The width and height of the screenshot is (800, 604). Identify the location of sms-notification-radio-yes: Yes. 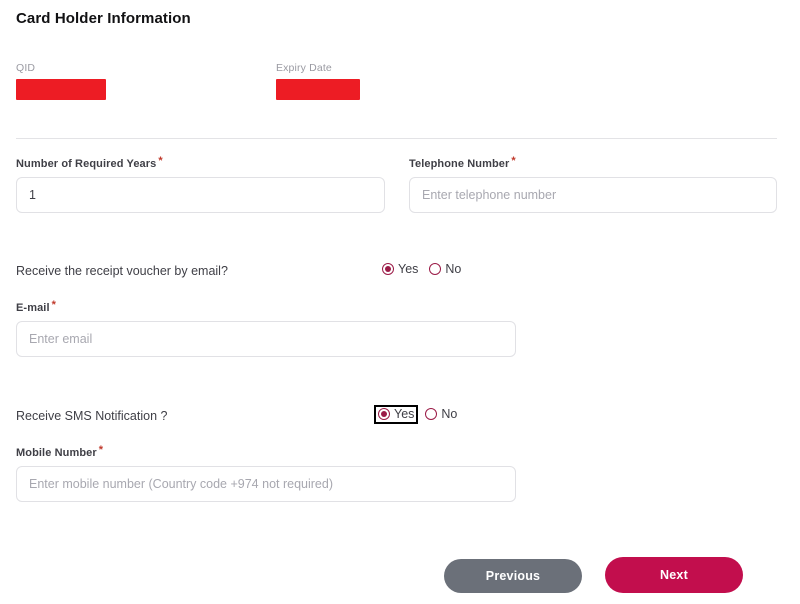
(396, 414).